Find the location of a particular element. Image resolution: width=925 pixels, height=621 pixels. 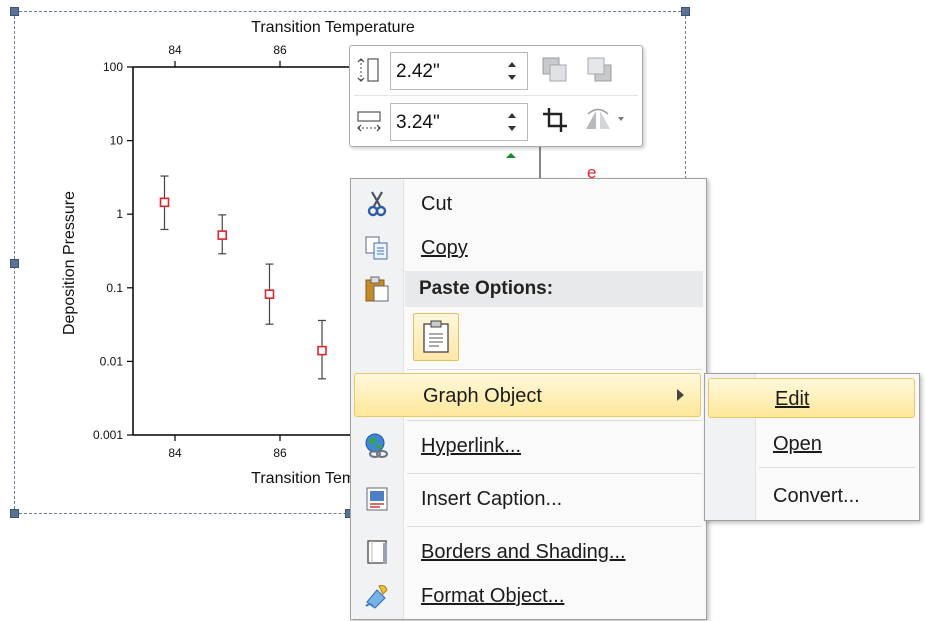

submenu-item-label: Open is located at coordinates (797, 444).